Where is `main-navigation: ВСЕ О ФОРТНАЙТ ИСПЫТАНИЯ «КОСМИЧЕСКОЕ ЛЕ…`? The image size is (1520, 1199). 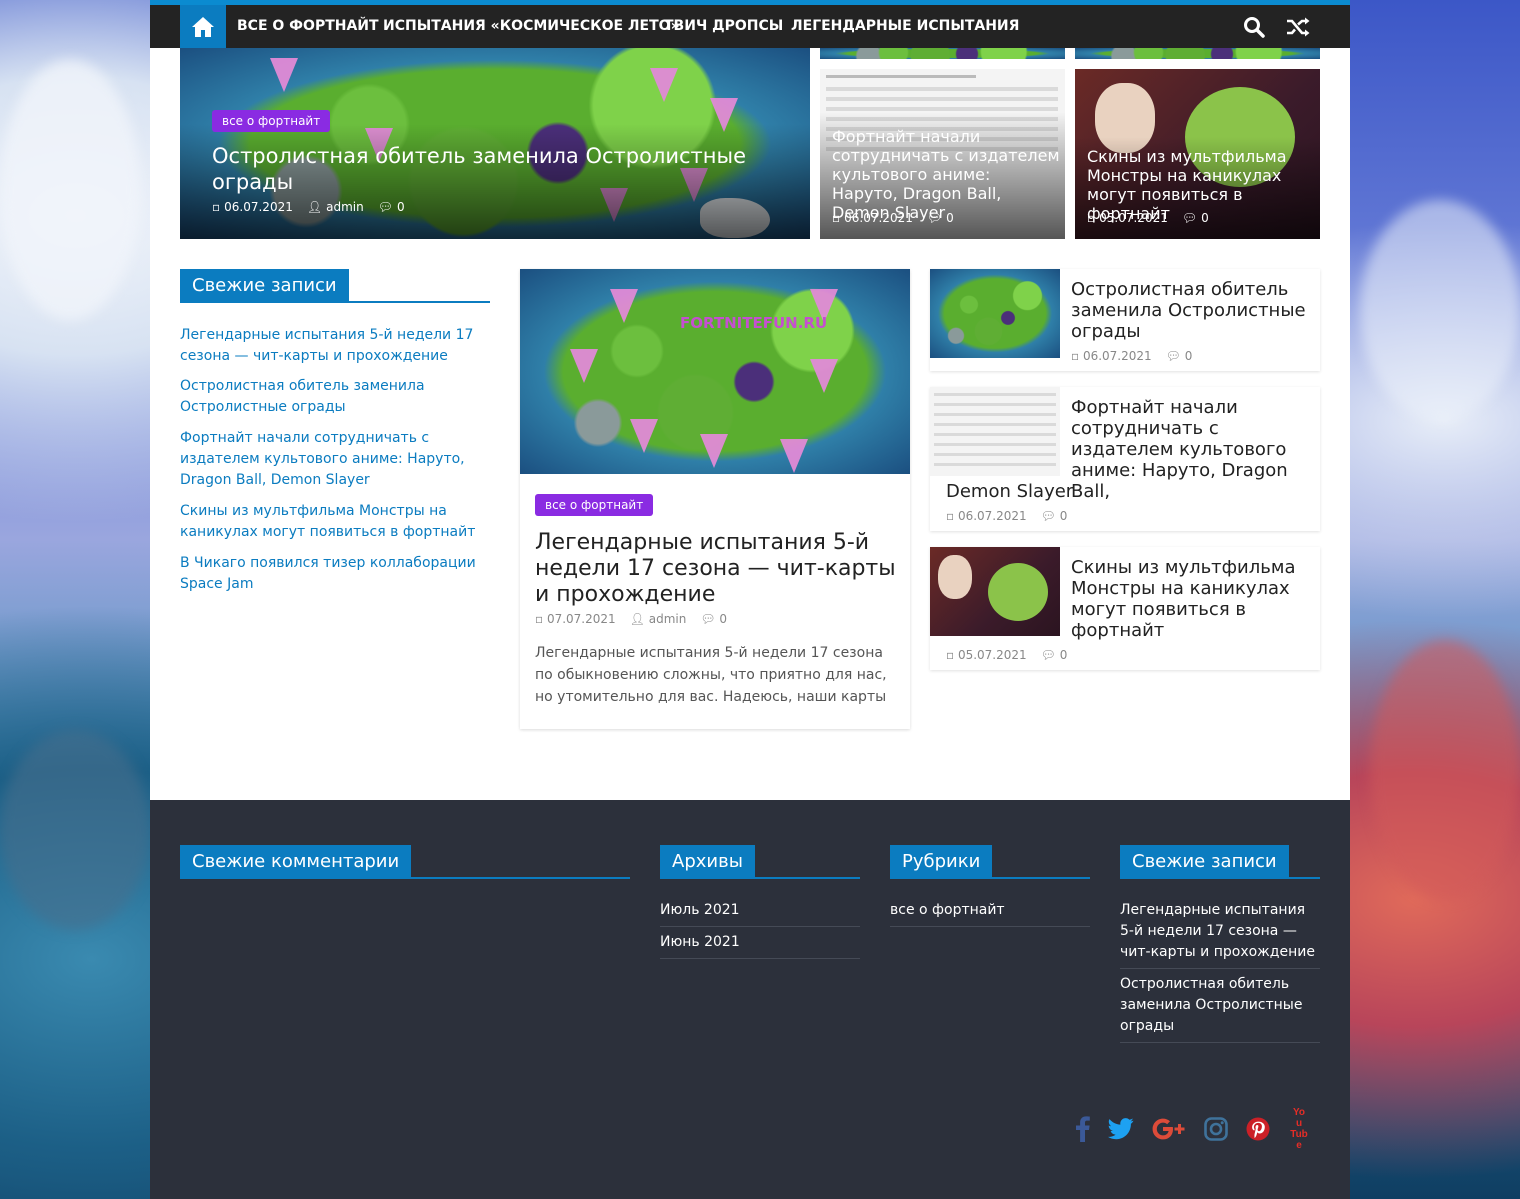
main-navigation: ВСЕ О ФОРТНАЙТ ИСПЫТАНИЯ «КОСМИЧЕСКОЕ ЛЕ… is located at coordinates (750, 26).